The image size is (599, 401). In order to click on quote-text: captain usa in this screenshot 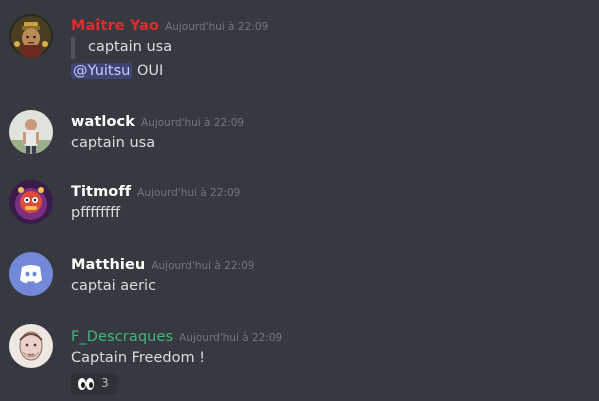, I will do `click(130, 47)`.